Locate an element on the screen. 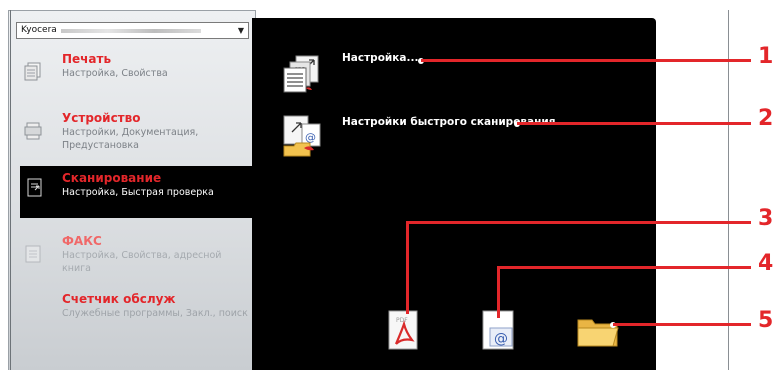 Image resolution: width=782 pixels, height=370 pixels. callout-number: 2 is located at coordinates (766, 118).